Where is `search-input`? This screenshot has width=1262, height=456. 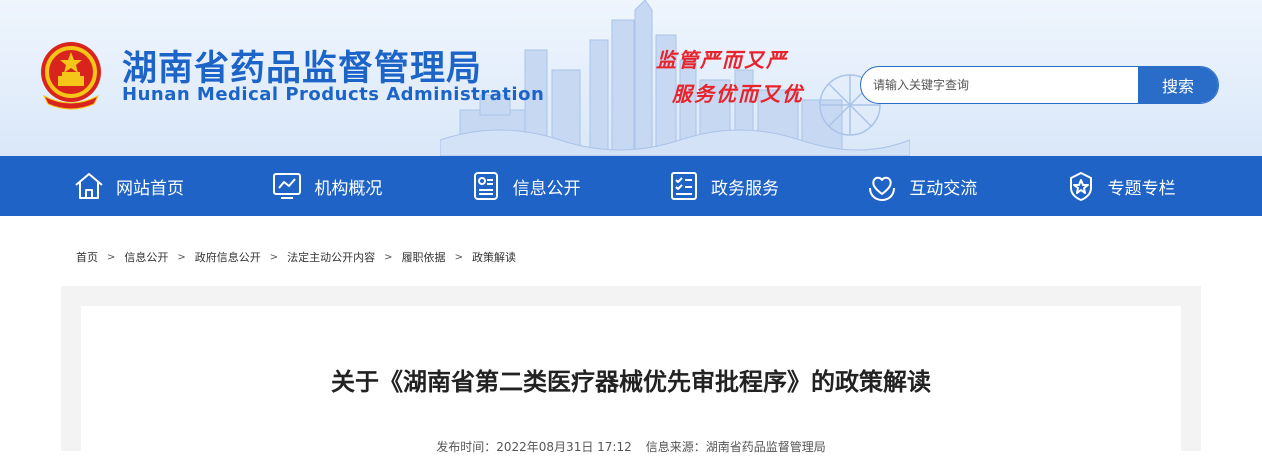 search-input is located at coordinates (999, 85).